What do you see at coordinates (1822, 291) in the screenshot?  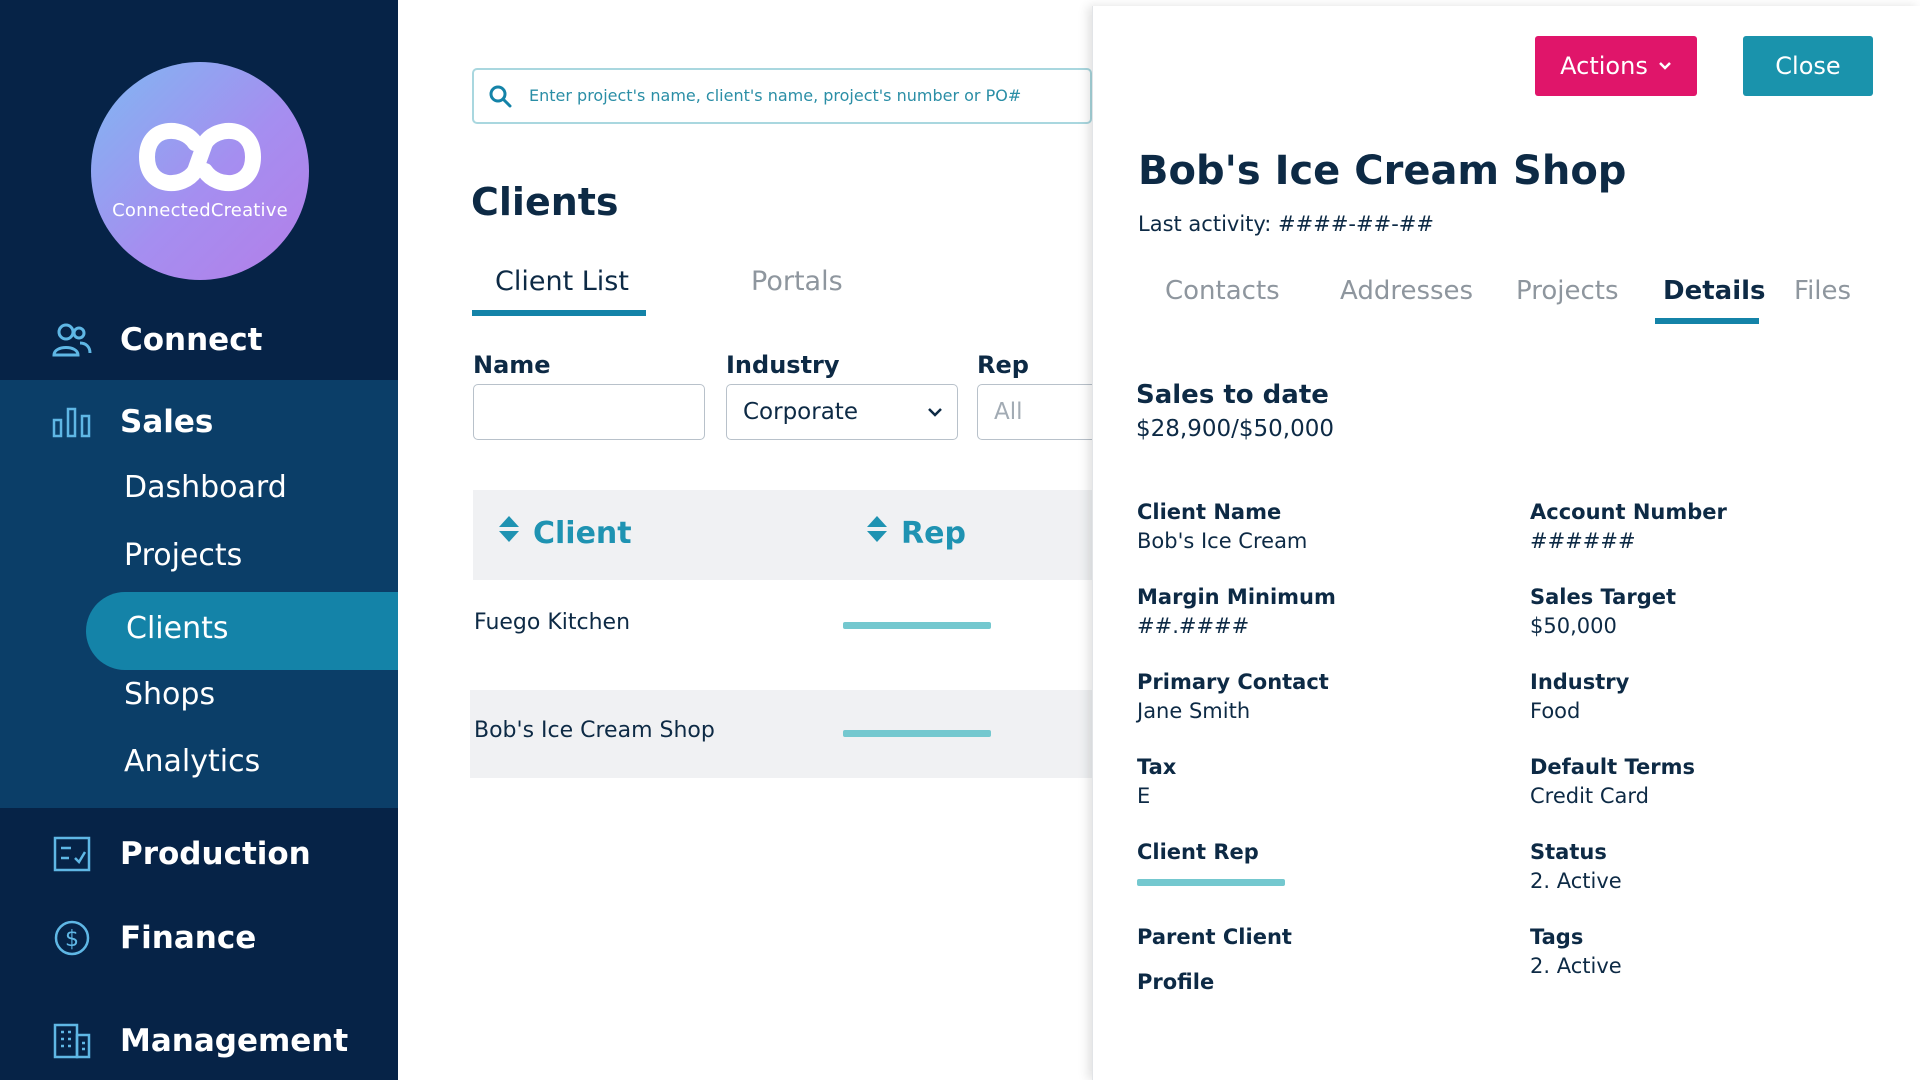 I see `tab-files: Files` at bounding box center [1822, 291].